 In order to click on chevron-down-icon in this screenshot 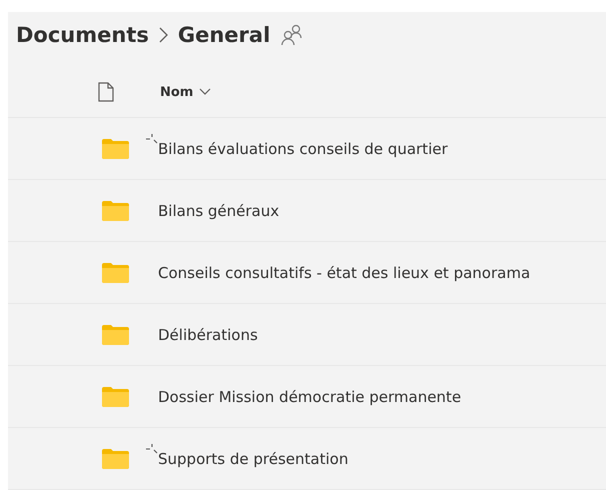, I will do `click(205, 92)`.